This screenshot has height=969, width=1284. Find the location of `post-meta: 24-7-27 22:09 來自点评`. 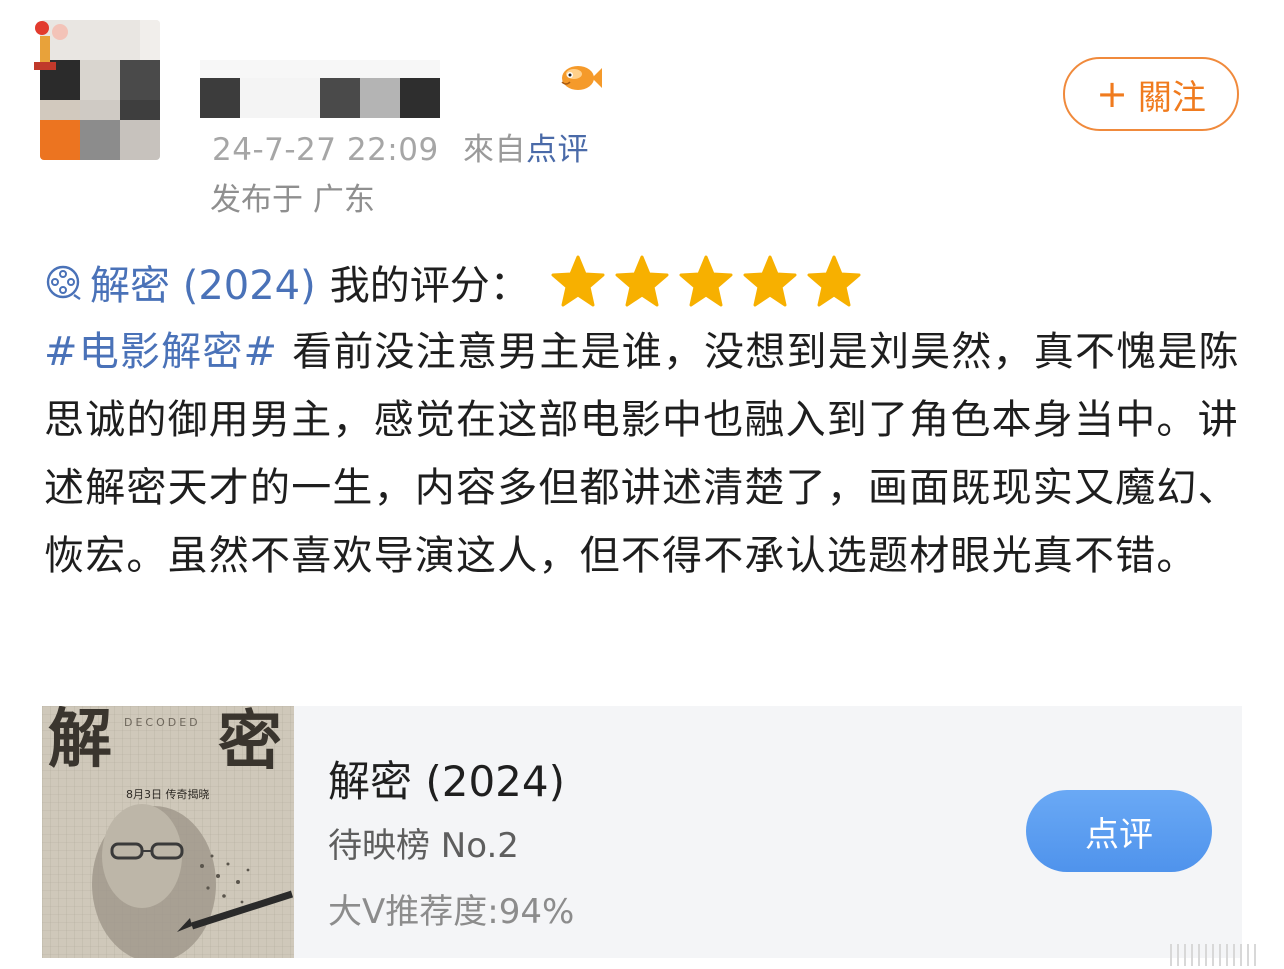

post-meta: 24-7-27 22:09 來自点评 is located at coordinates (400, 146).